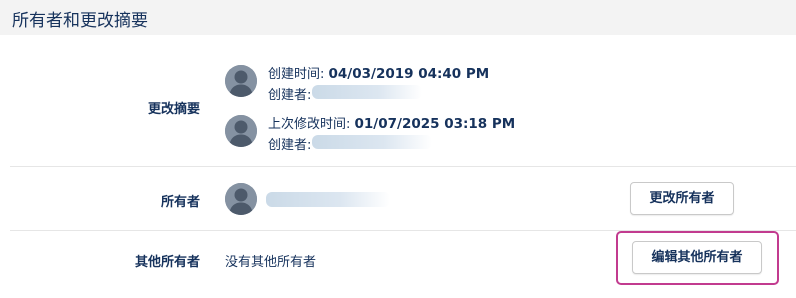 The image size is (796, 298). What do you see at coordinates (372, 142) in the screenshot?
I see `redacted-modifier-name` at bounding box center [372, 142].